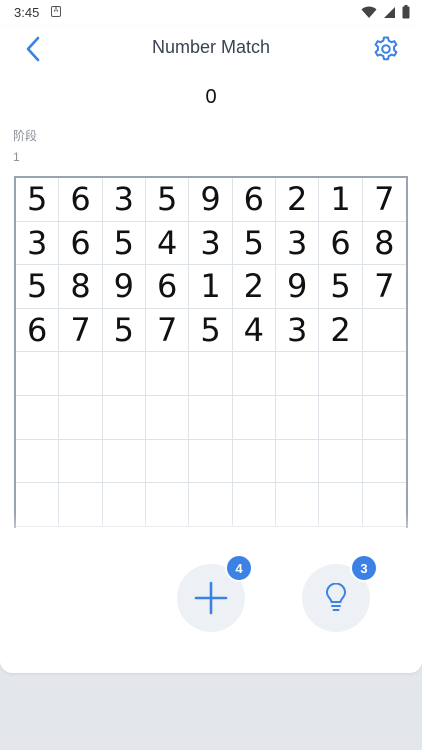 Image resolution: width=422 pixels, height=750 pixels. Describe the element at coordinates (211, 598) in the screenshot. I see `plus-icon` at that location.